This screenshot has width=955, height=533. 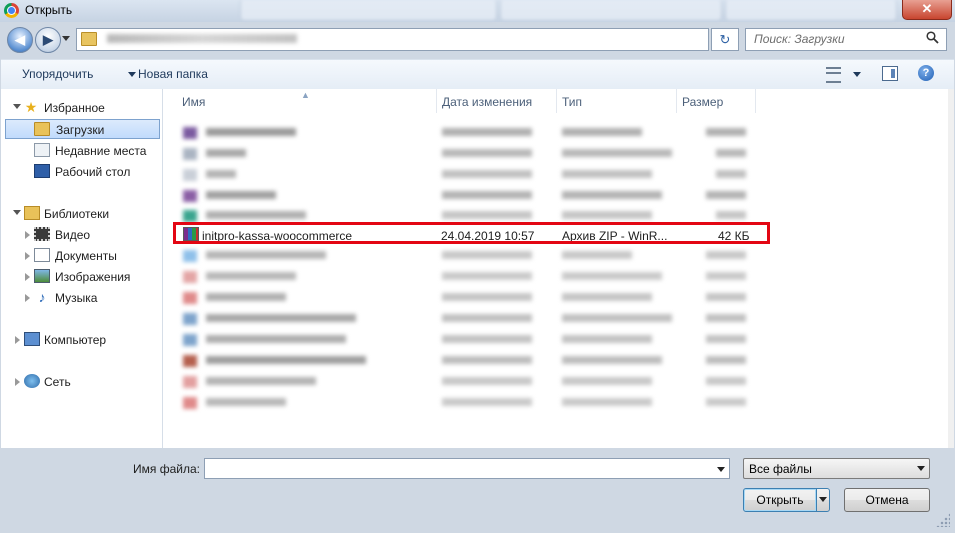 What do you see at coordinates (951, 268) in the screenshot?
I see `vertical-scrollbar` at bounding box center [951, 268].